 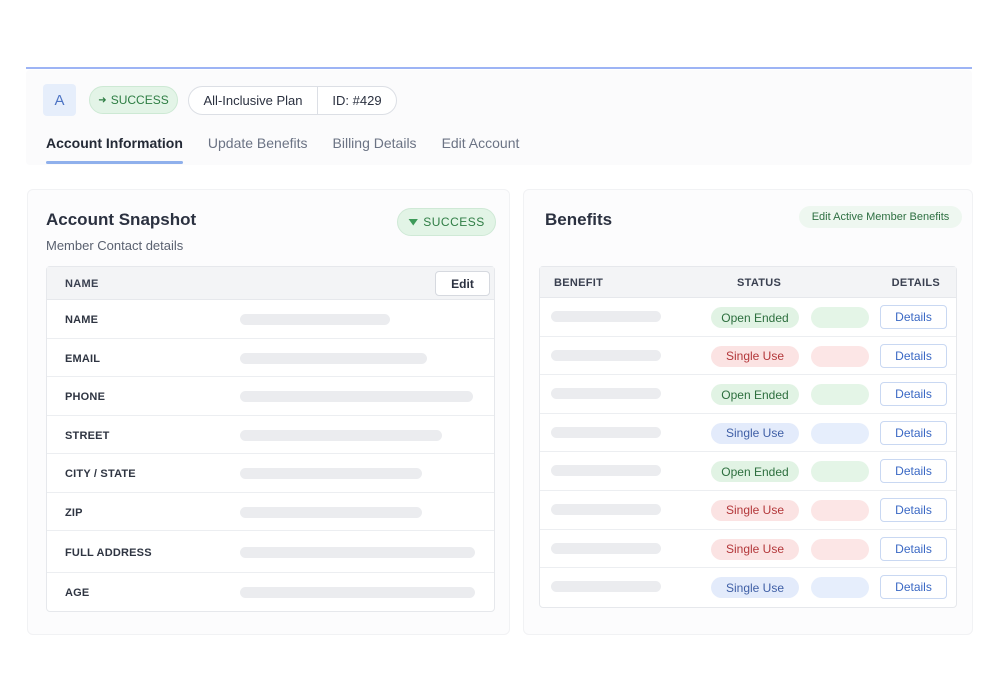 I want to click on table-row: CITY / STATE, so click(x=270, y=473).